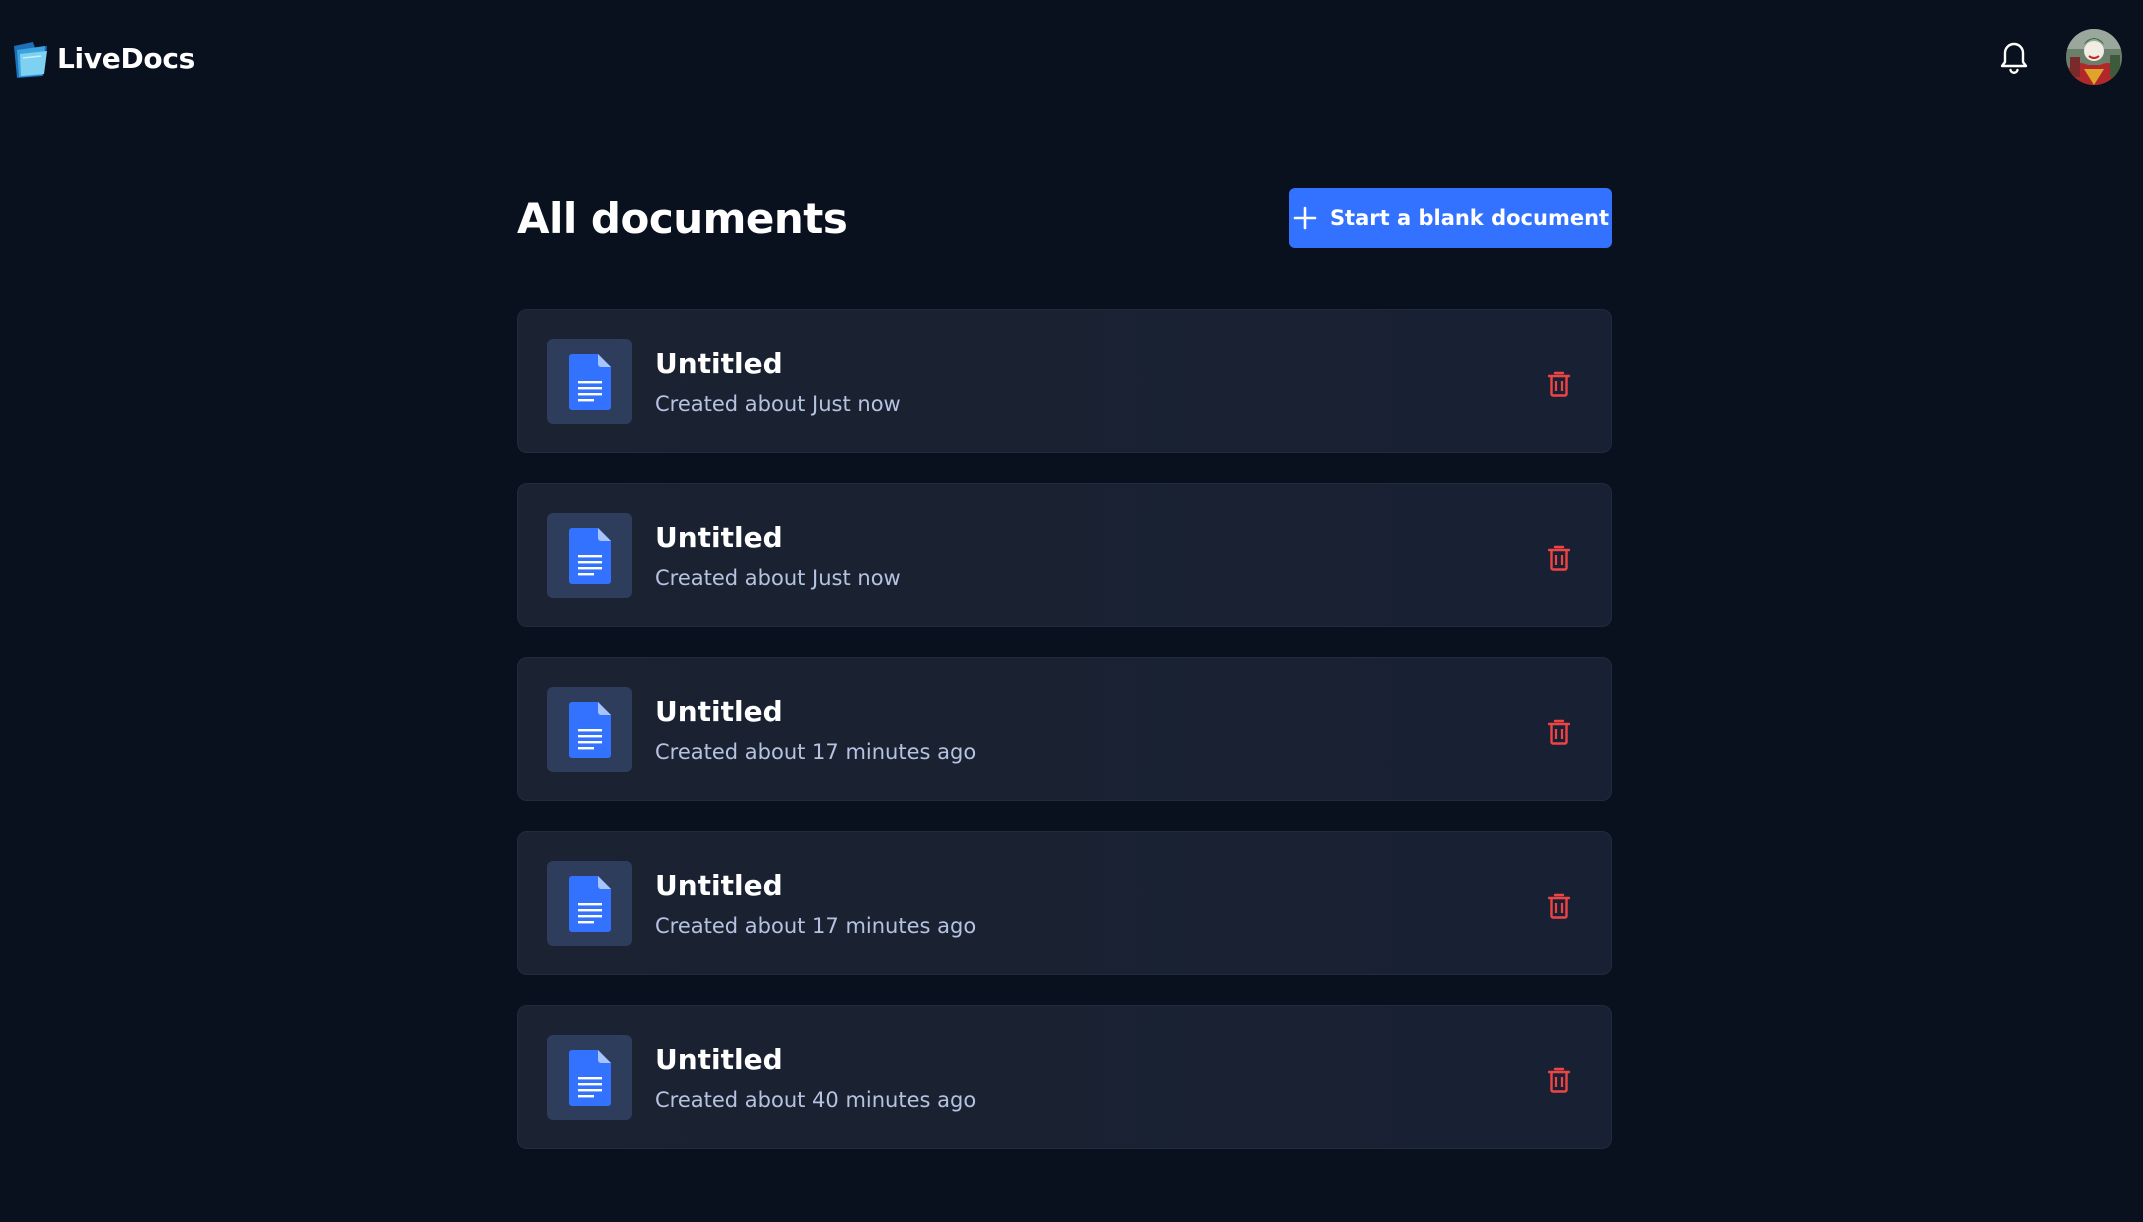  I want to click on avatar-image, so click(2094, 57).